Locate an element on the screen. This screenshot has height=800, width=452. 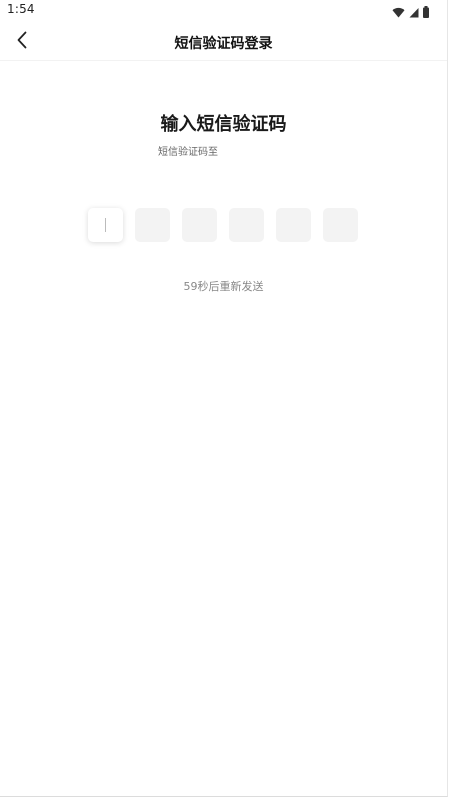
navigation-bar: 短信验证码登录 is located at coordinates (223, 42).